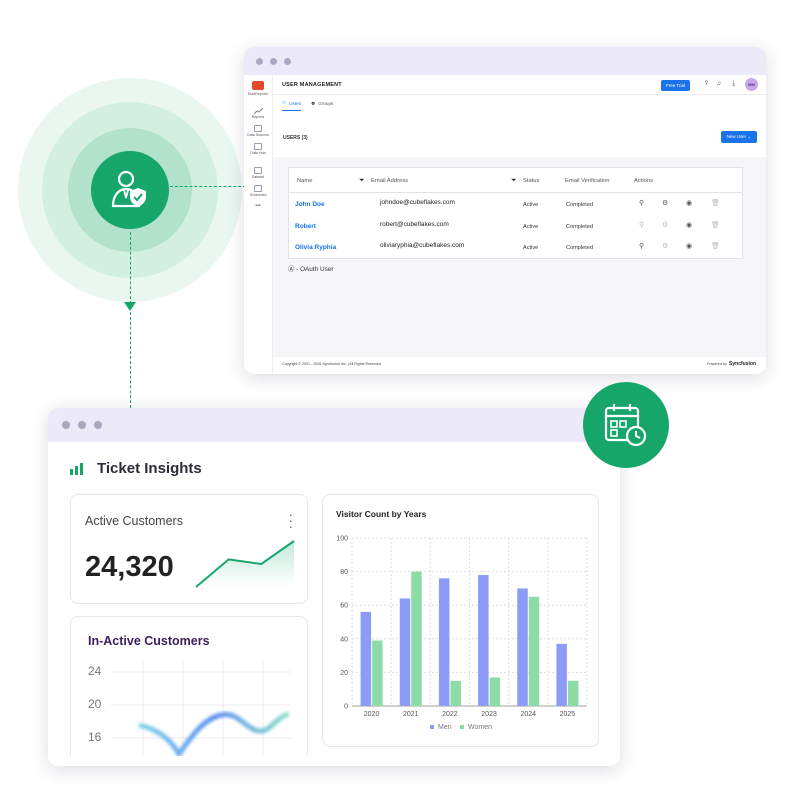  I want to click on x-tick-label: 2023, so click(489, 714).